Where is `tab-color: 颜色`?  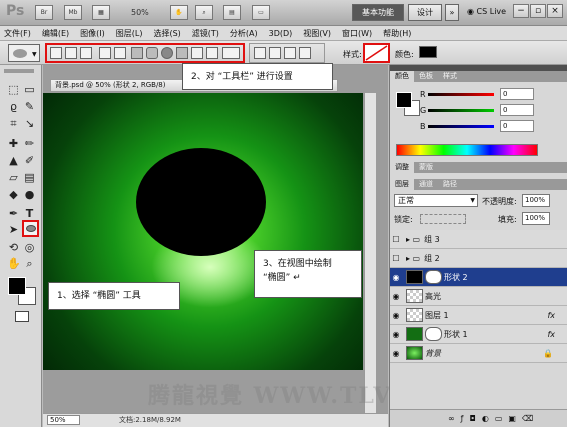
tab-color: 颜色 is located at coordinates (402, 76).